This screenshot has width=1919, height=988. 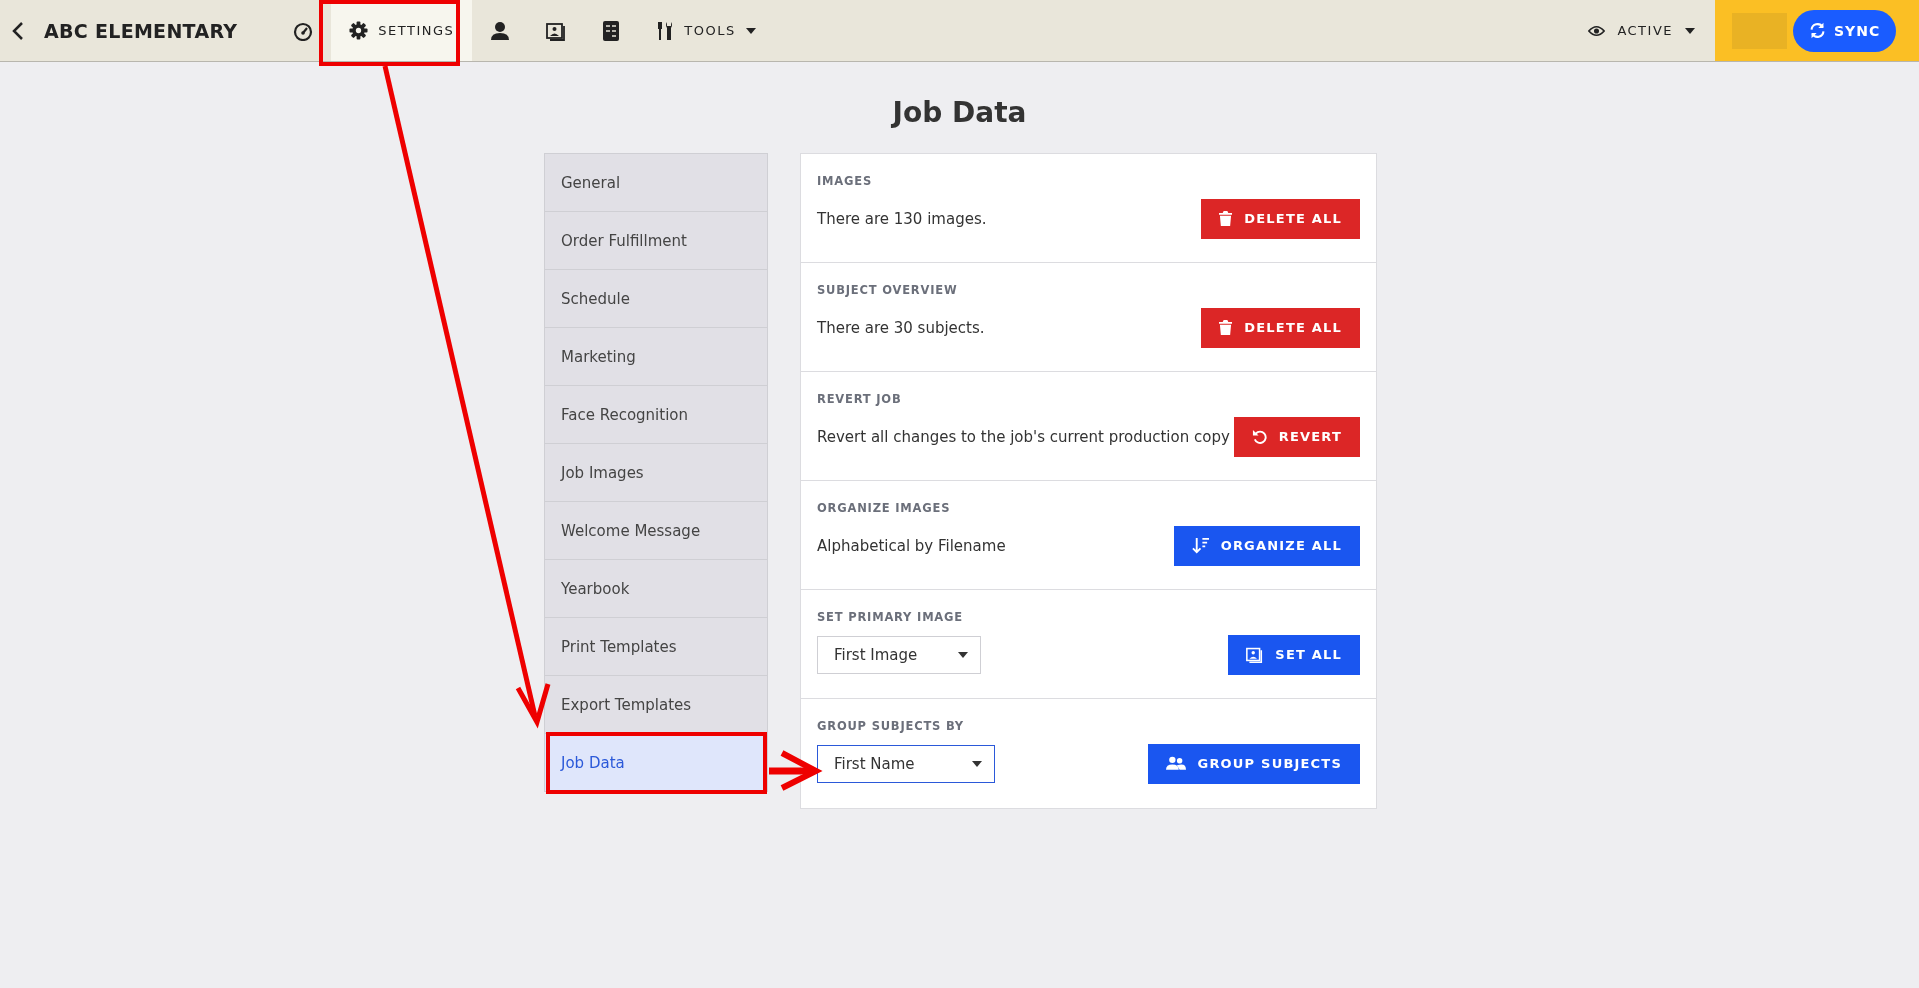 I want to click on eye-icon, so click(x=1597, y=30).